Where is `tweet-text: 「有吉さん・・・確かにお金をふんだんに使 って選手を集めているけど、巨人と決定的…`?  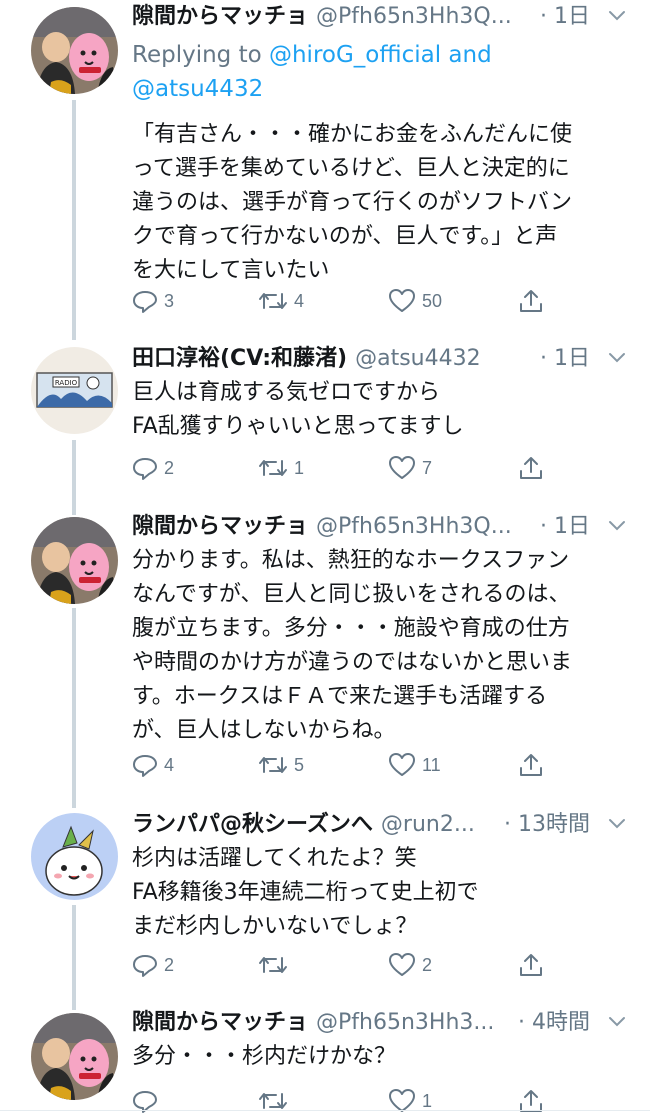
tweet-text: 「有吉さん・・・確かにお金をふんだんに使 って選手を集めているけど、巨人と決定的… is located at coordinates (383, 203).